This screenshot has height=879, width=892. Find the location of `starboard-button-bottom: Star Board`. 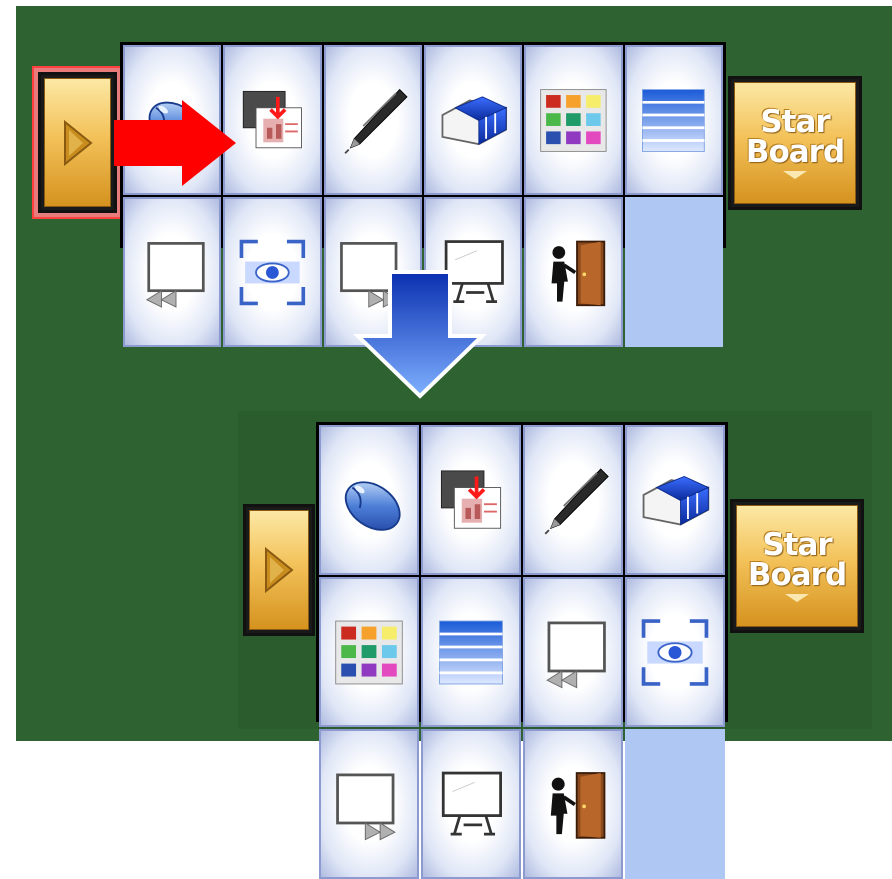

starboard-button-bottom: Star Board is located at coordinates (797, 566).